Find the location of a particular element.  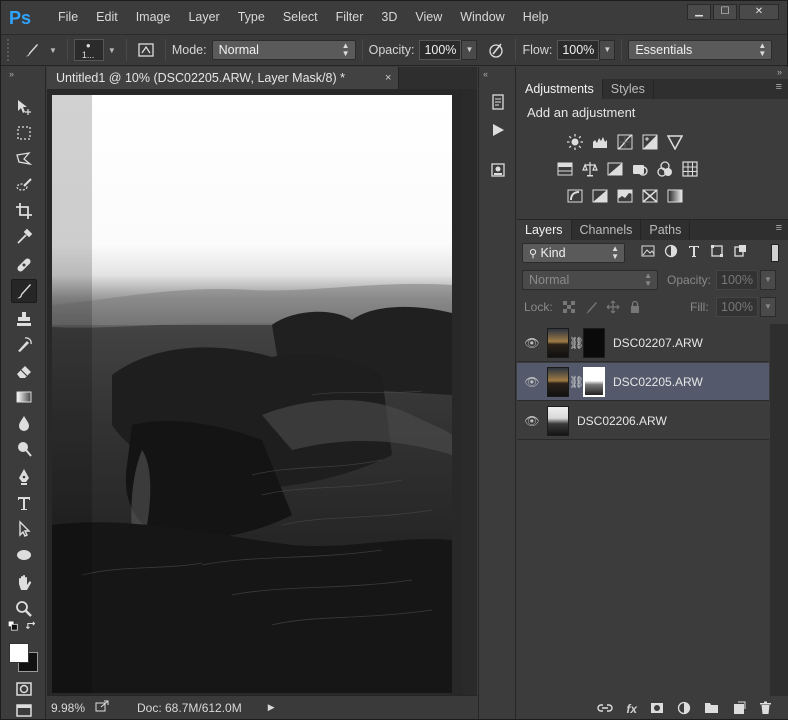

brush-tool-icon is located at coordinates (32, 50).